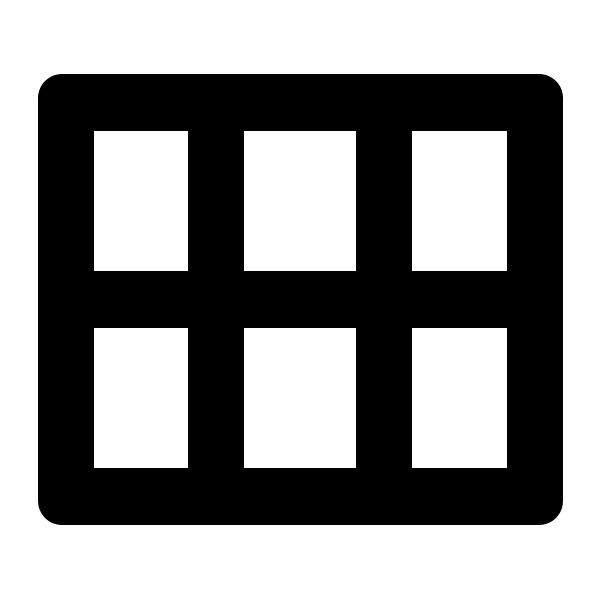  What do you see at coordinates (459, 398) in the screenshot?
I see `grid-cell-r2-c3` at bounding box center [459, 398].